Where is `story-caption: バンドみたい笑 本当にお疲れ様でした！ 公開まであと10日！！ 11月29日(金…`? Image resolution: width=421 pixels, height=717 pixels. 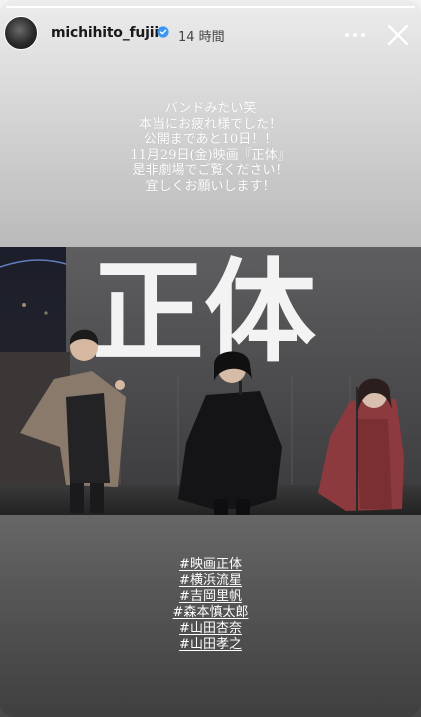 story-caption: バンドみたい笑 本当にお疲れ様でした！ 公開まであと10日！！ 11月29日(金… is located at coordinates (210, 147).